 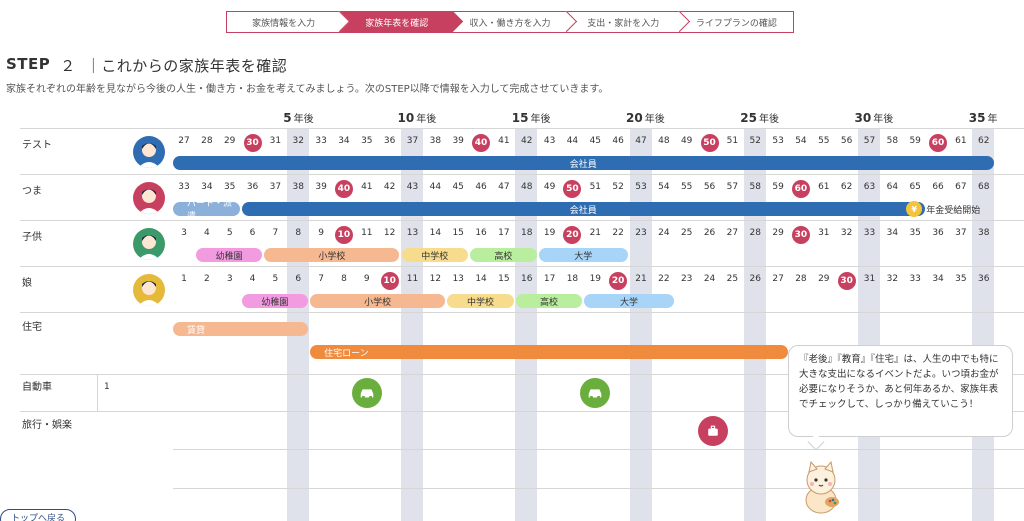 What do you see at coordinates (846, 187) in the screenshot?
I see `age-cell: 62` at bounding box center [846, 187].